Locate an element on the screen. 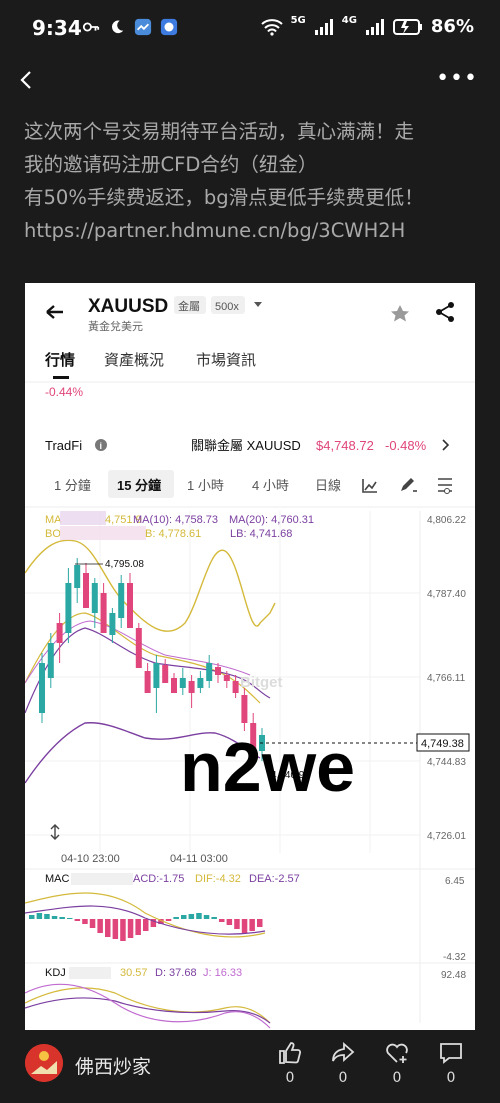  avatar is located at coordinates (44, 1063).